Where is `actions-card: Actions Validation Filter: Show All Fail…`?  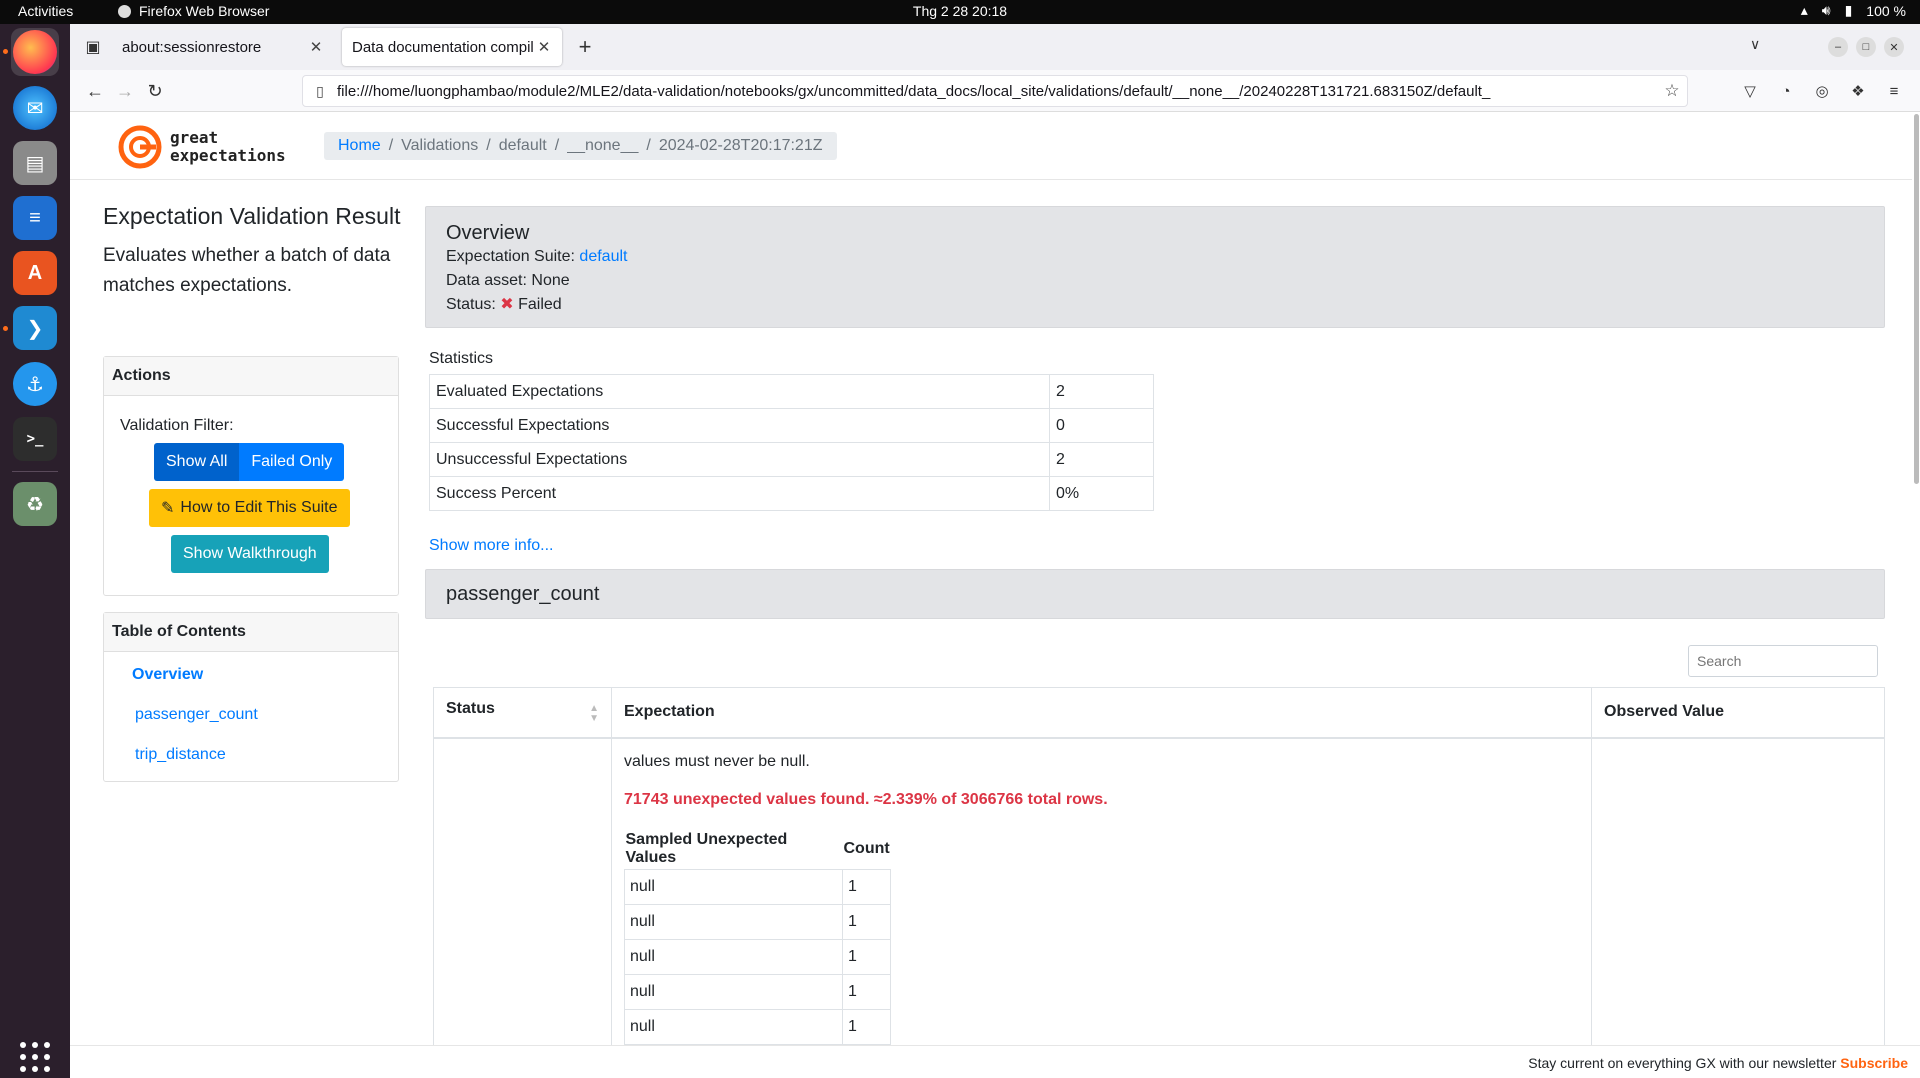
actions-card: Actions Validation Filter: Show All Fail… is located at coordinates (251, 476).